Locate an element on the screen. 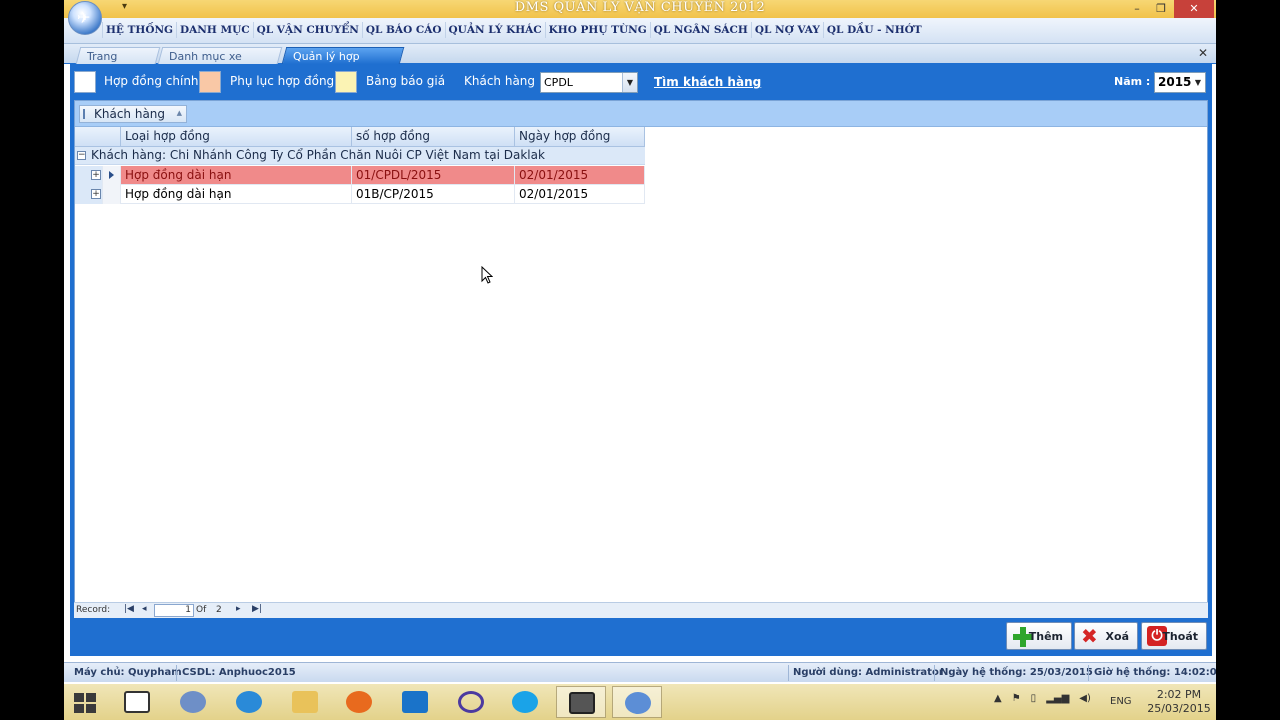 The width and height of the screenshot is (1280, 720). taskbar-teamviewer is located at coordinates (415, 702).